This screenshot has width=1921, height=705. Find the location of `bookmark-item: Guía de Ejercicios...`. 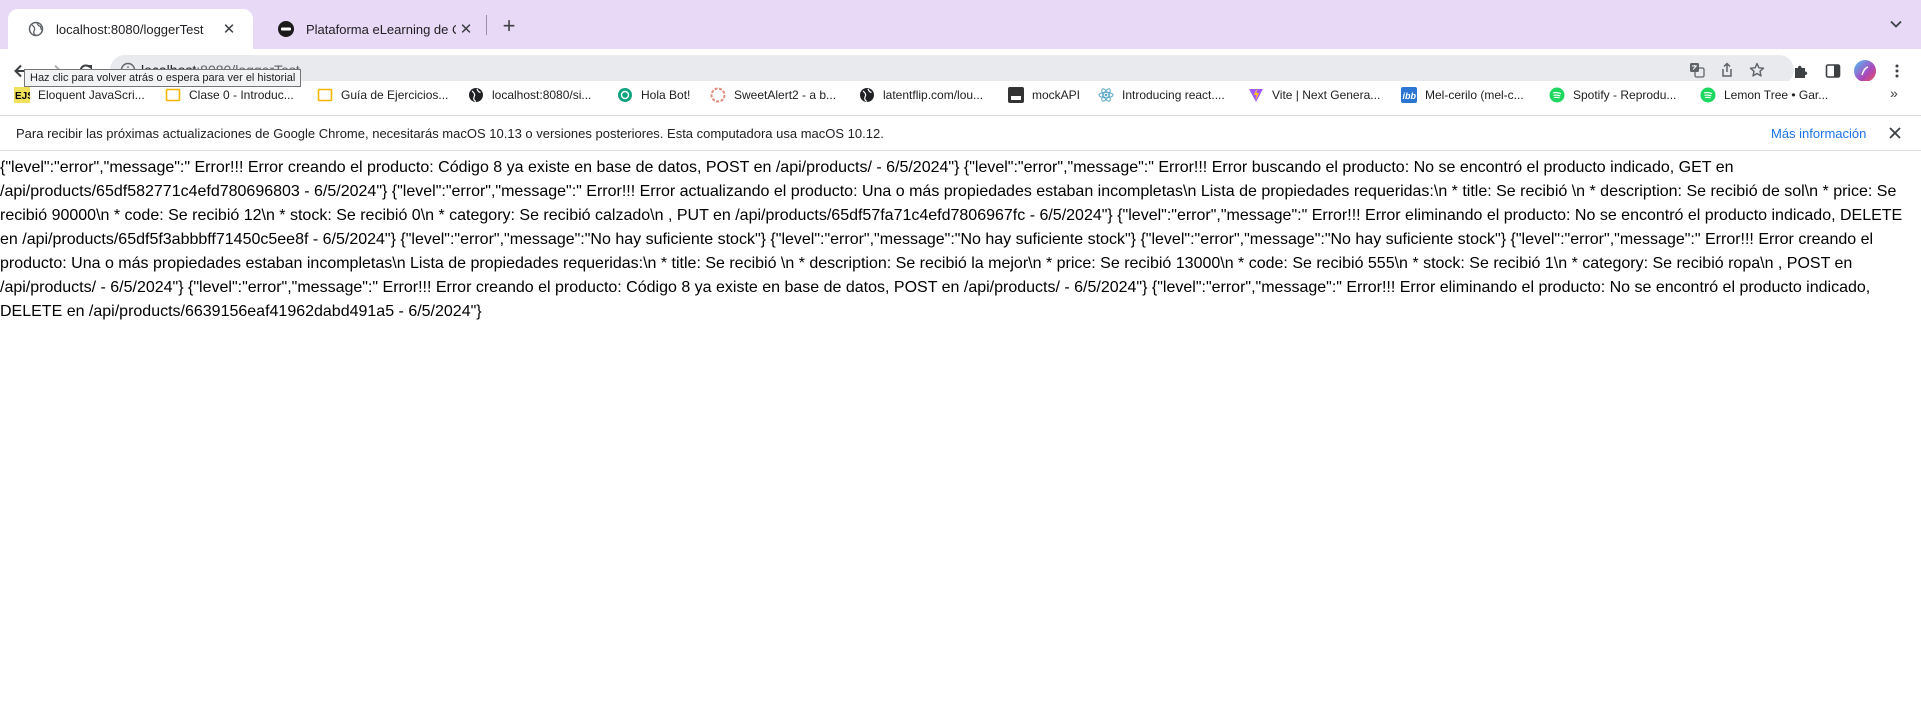

bookmark-item: Guía de Ejercicios... is located at coordinates (382, 95).